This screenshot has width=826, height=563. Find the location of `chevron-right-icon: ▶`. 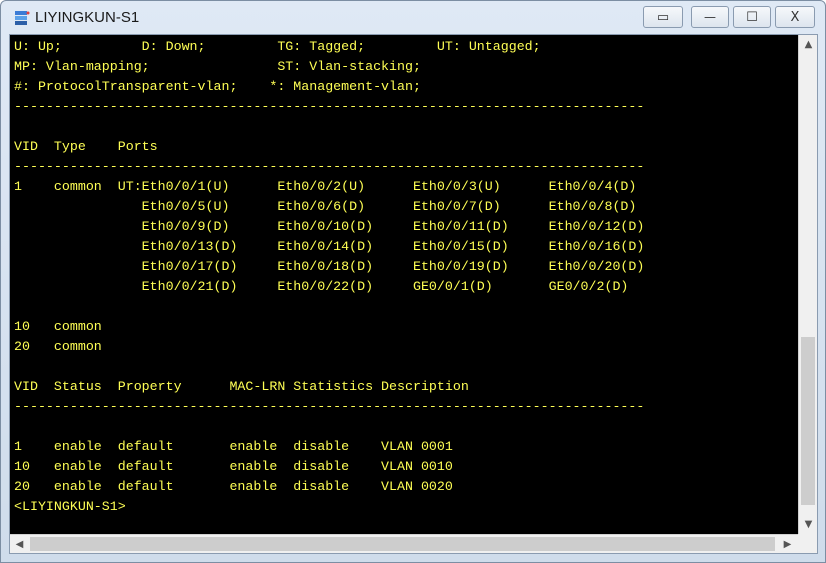

chevron-right-icon: ▶ is located at coordinates (787, 544).